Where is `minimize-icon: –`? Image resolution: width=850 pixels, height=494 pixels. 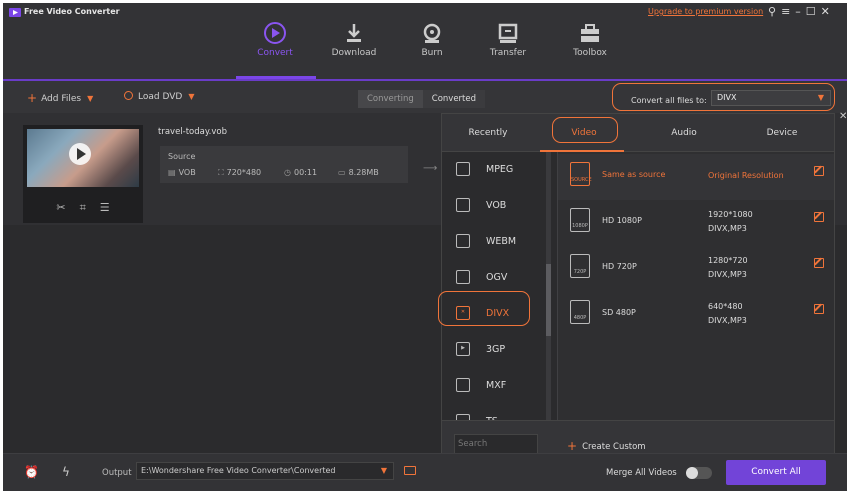 minimize-icon: – is located at coordinates (798, 11).